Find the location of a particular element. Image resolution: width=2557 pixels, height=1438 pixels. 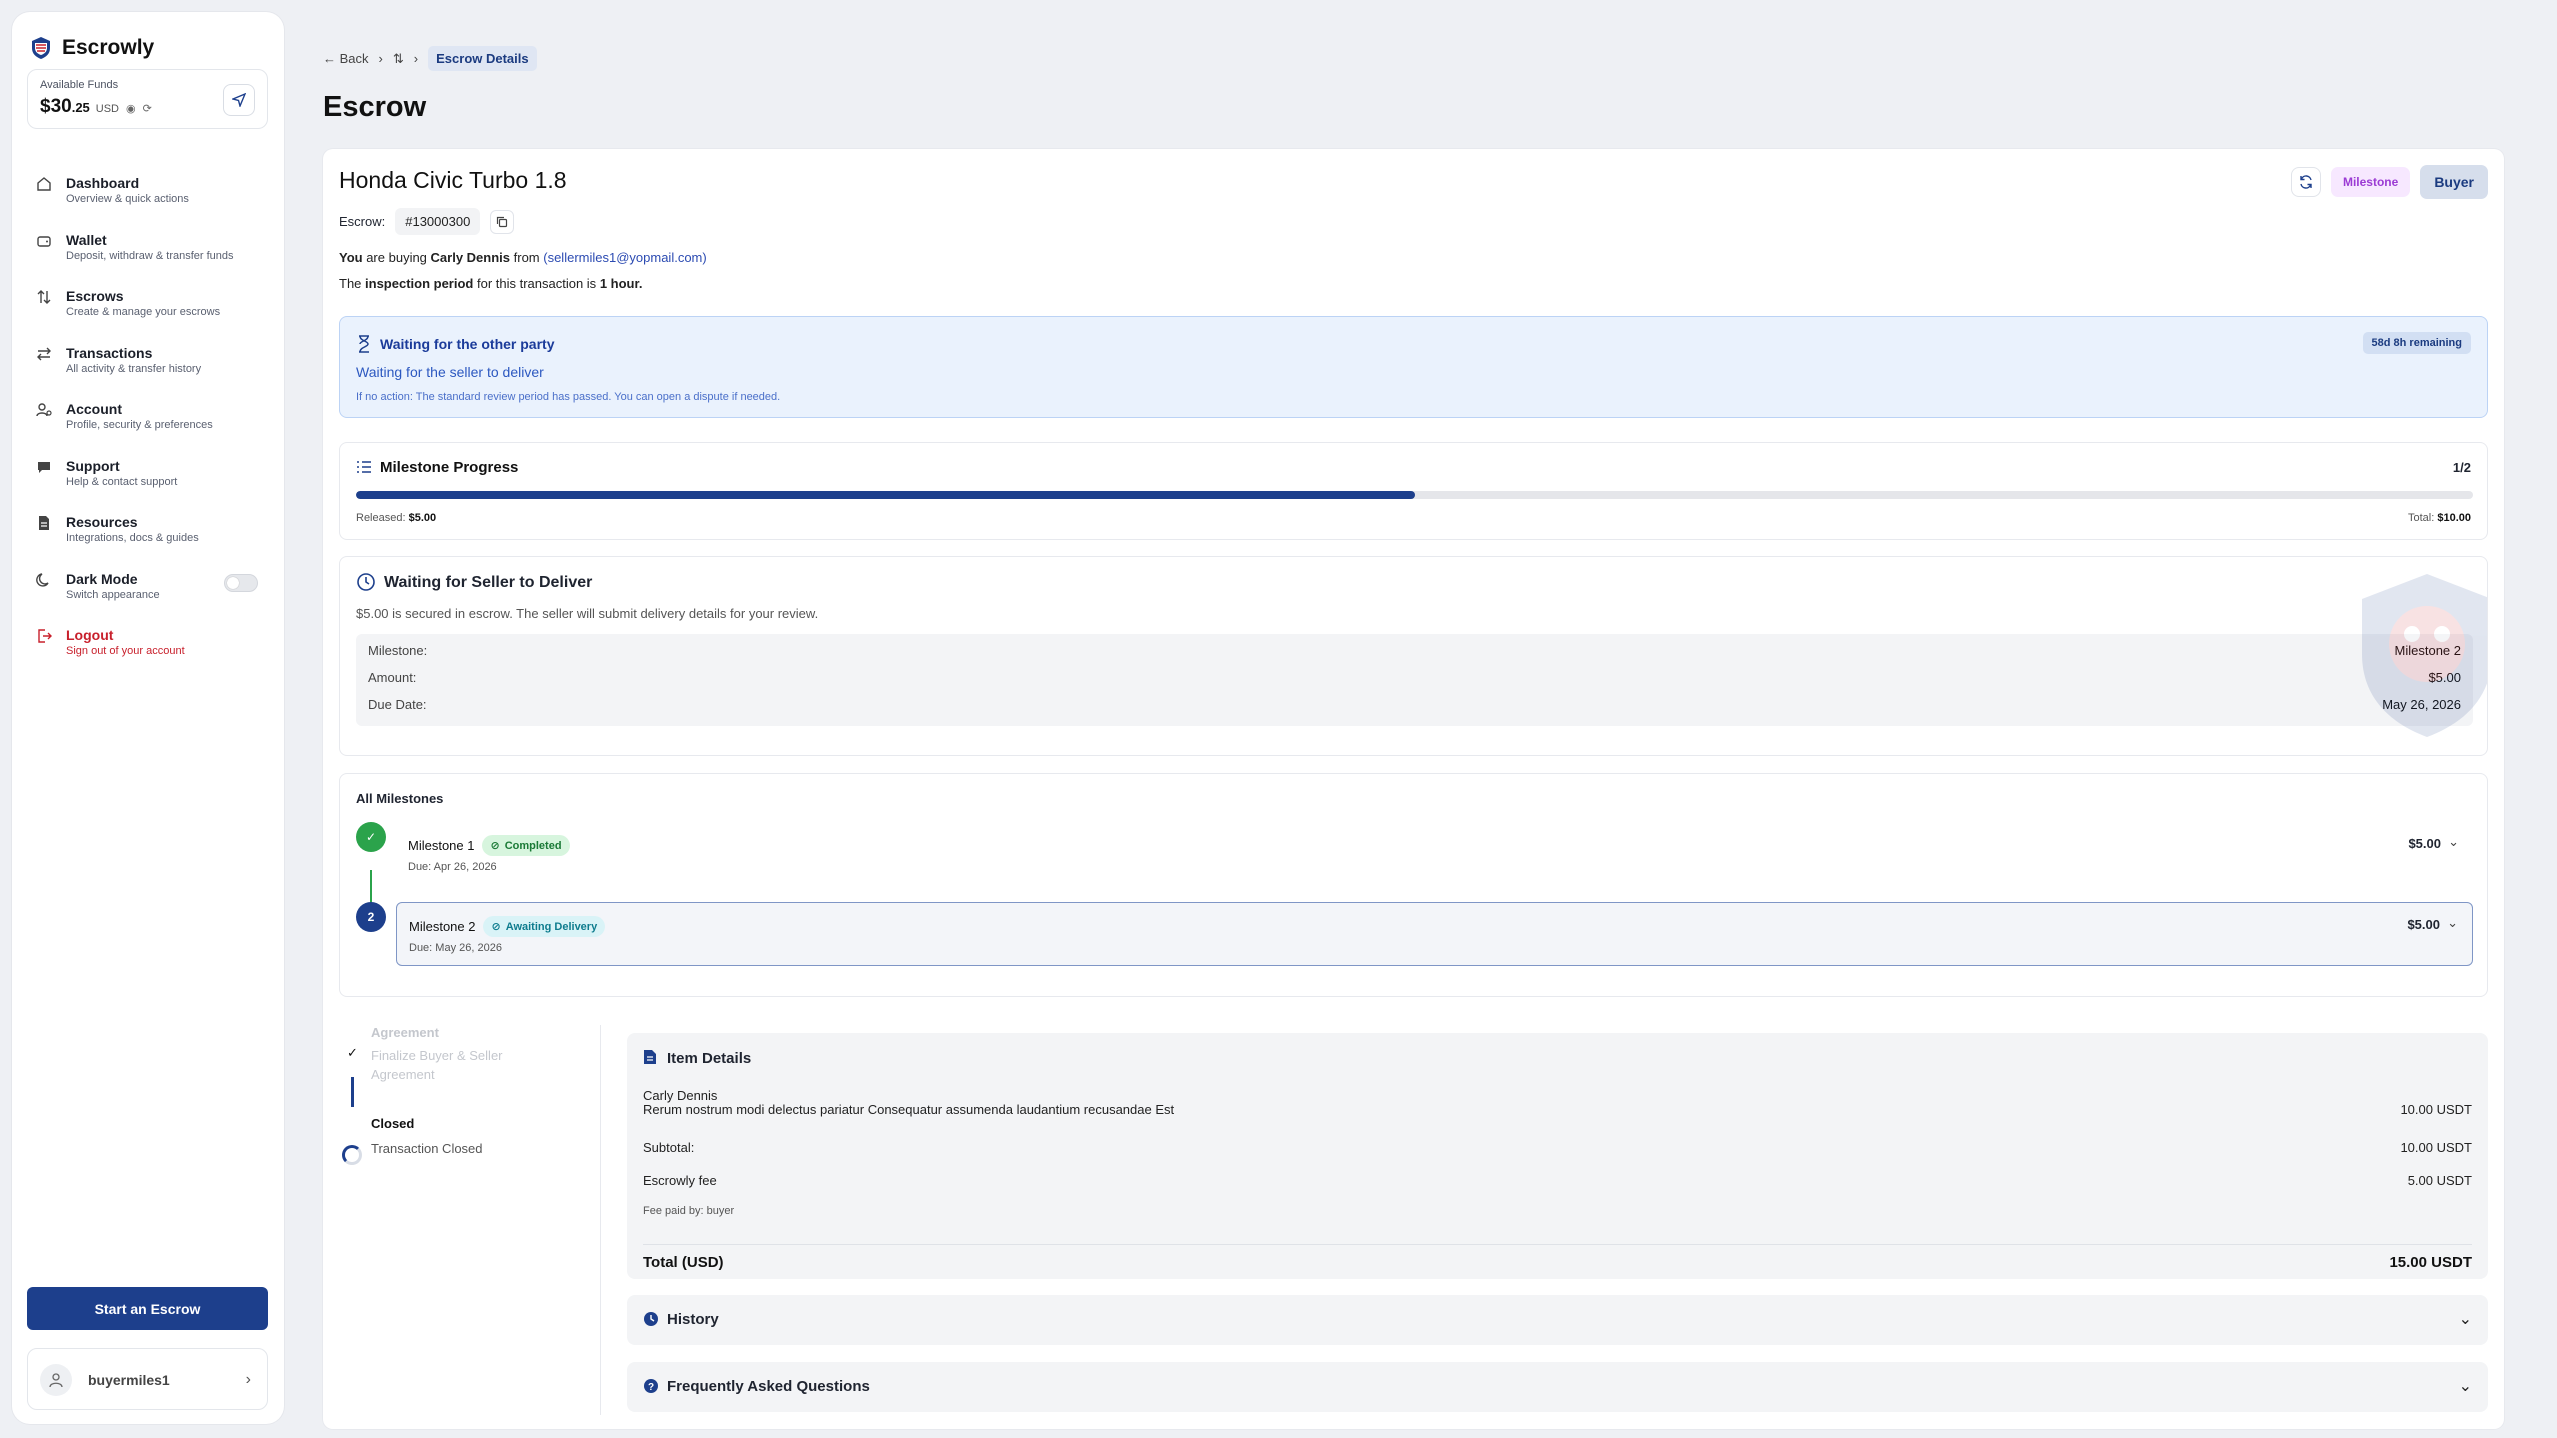

copy-icon is located at coordinates (502, 221).